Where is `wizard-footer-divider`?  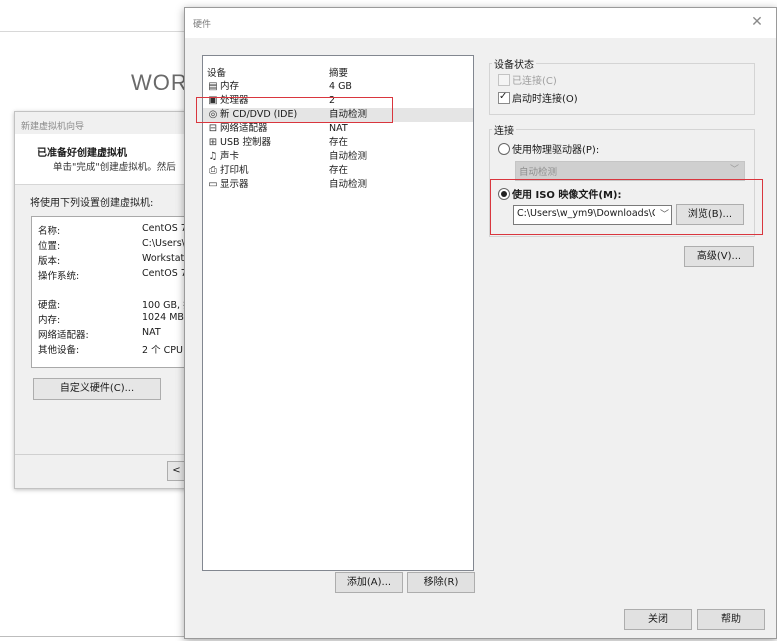 wizard-footer-divider is located at coordinates (105, 454).